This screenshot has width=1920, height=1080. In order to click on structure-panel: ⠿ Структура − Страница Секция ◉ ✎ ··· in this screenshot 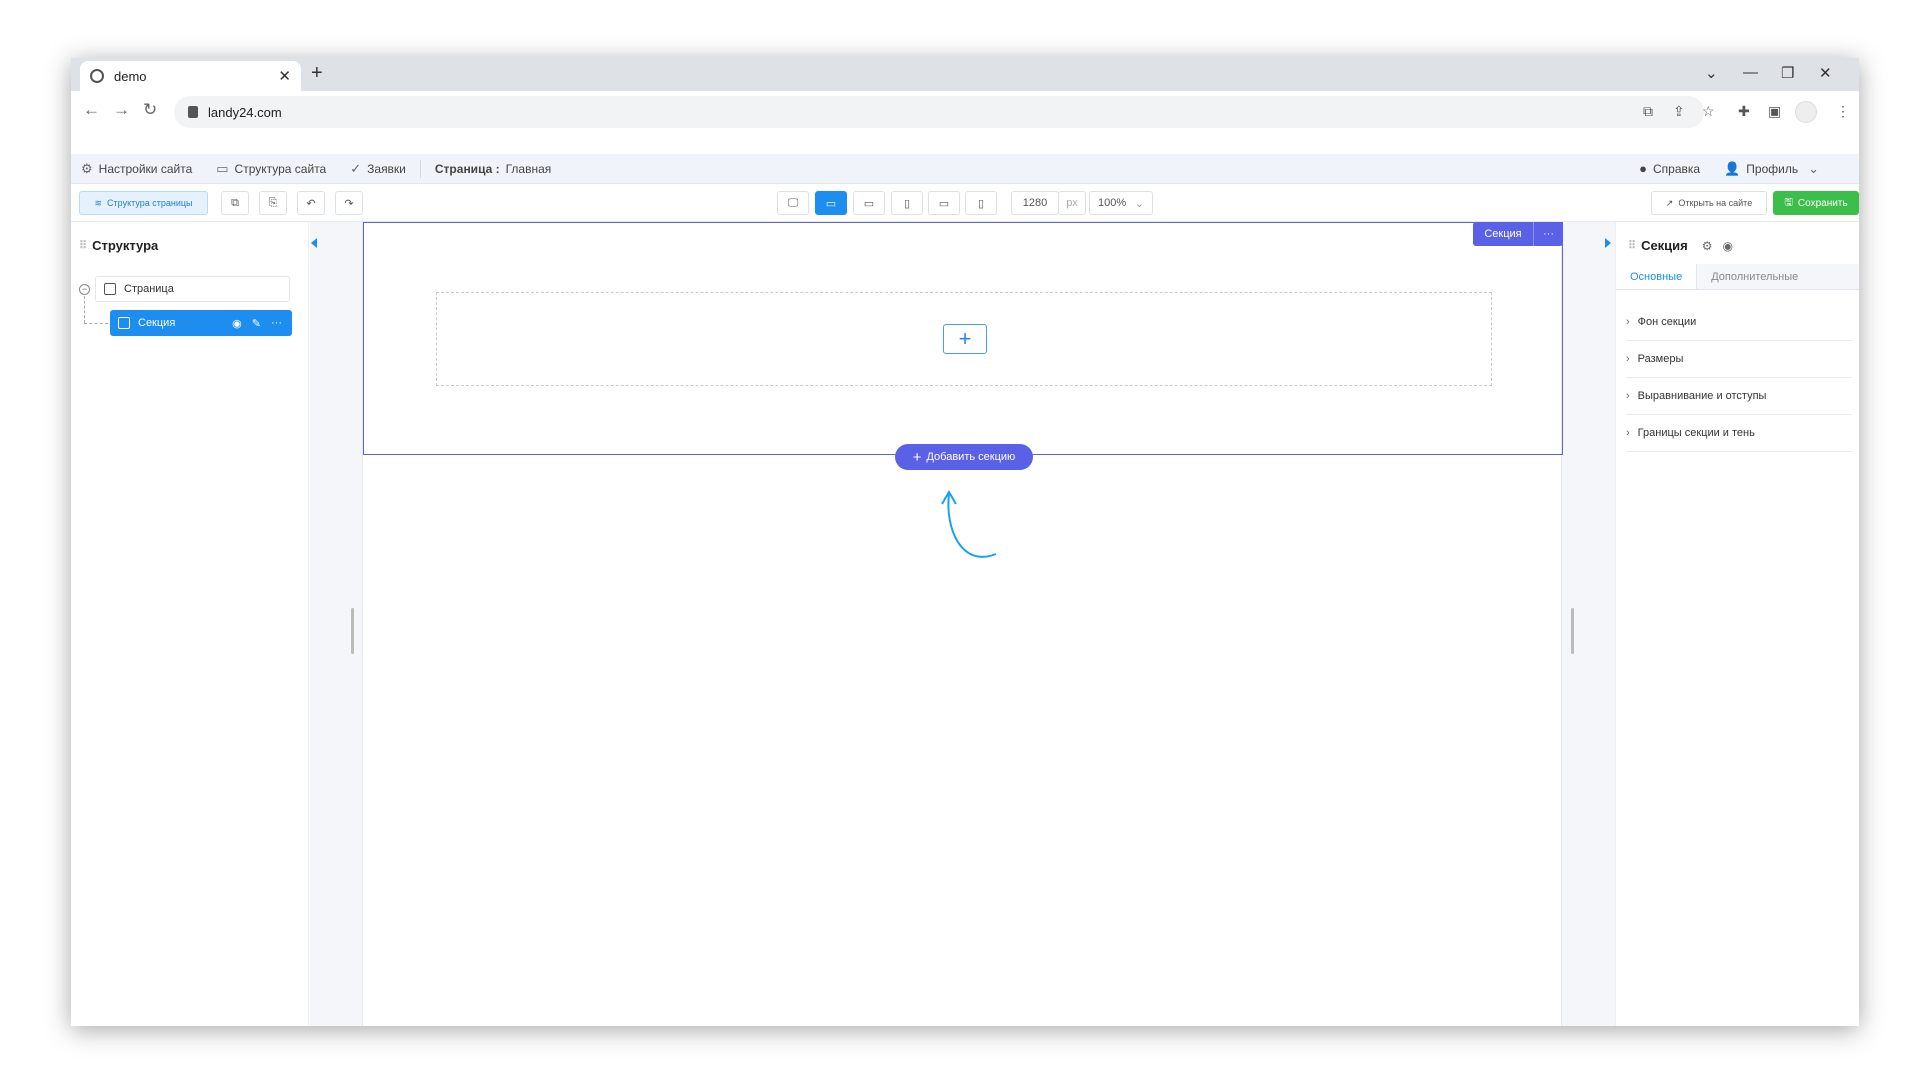, I will do `click(190, 624)`.